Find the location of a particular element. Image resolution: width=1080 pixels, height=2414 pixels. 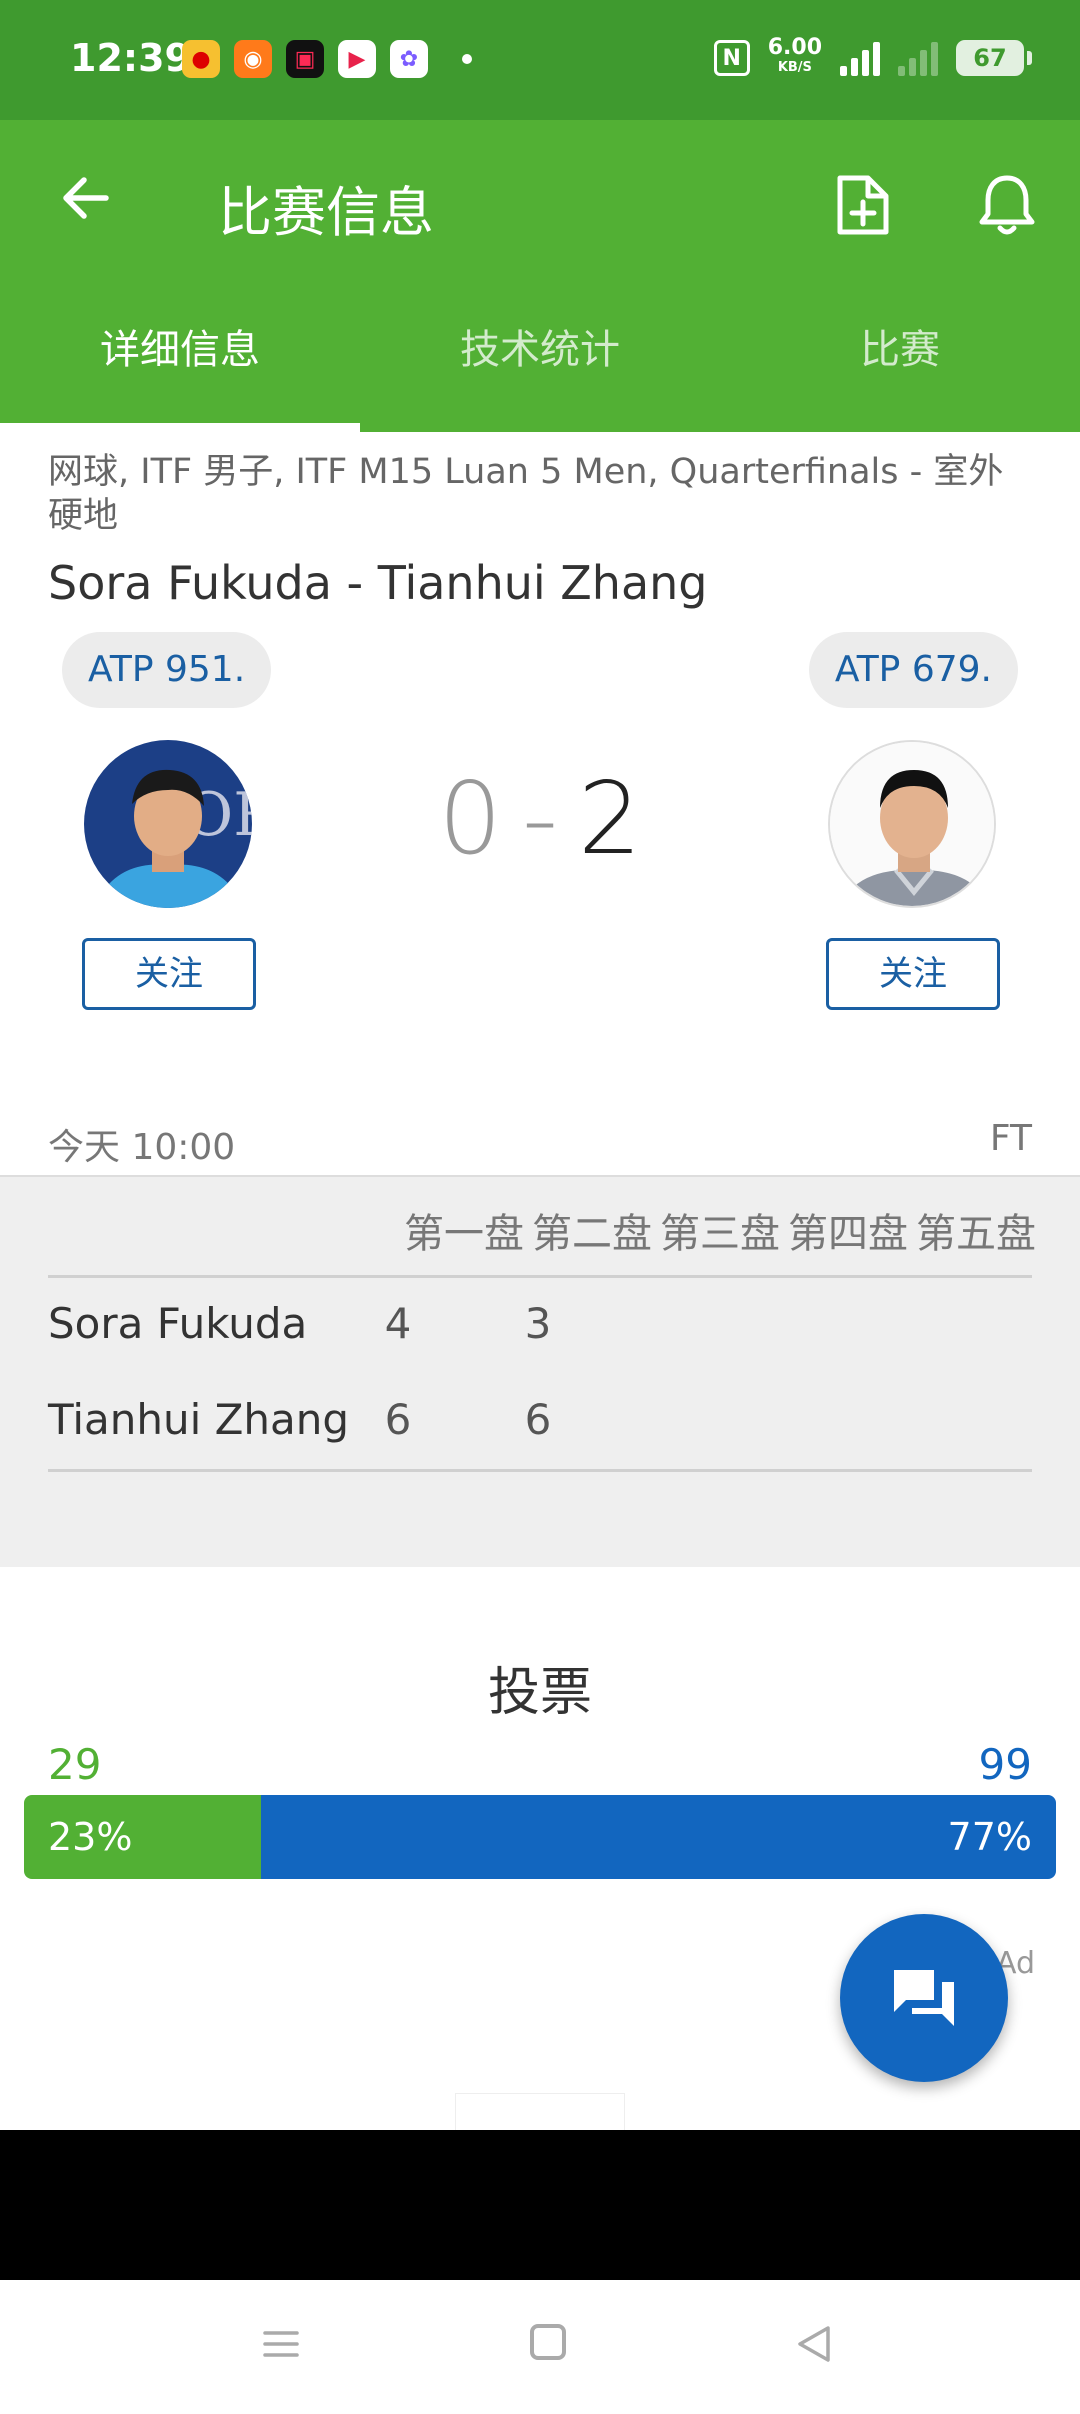

tab-indicator is located at coordinates (180, 427).